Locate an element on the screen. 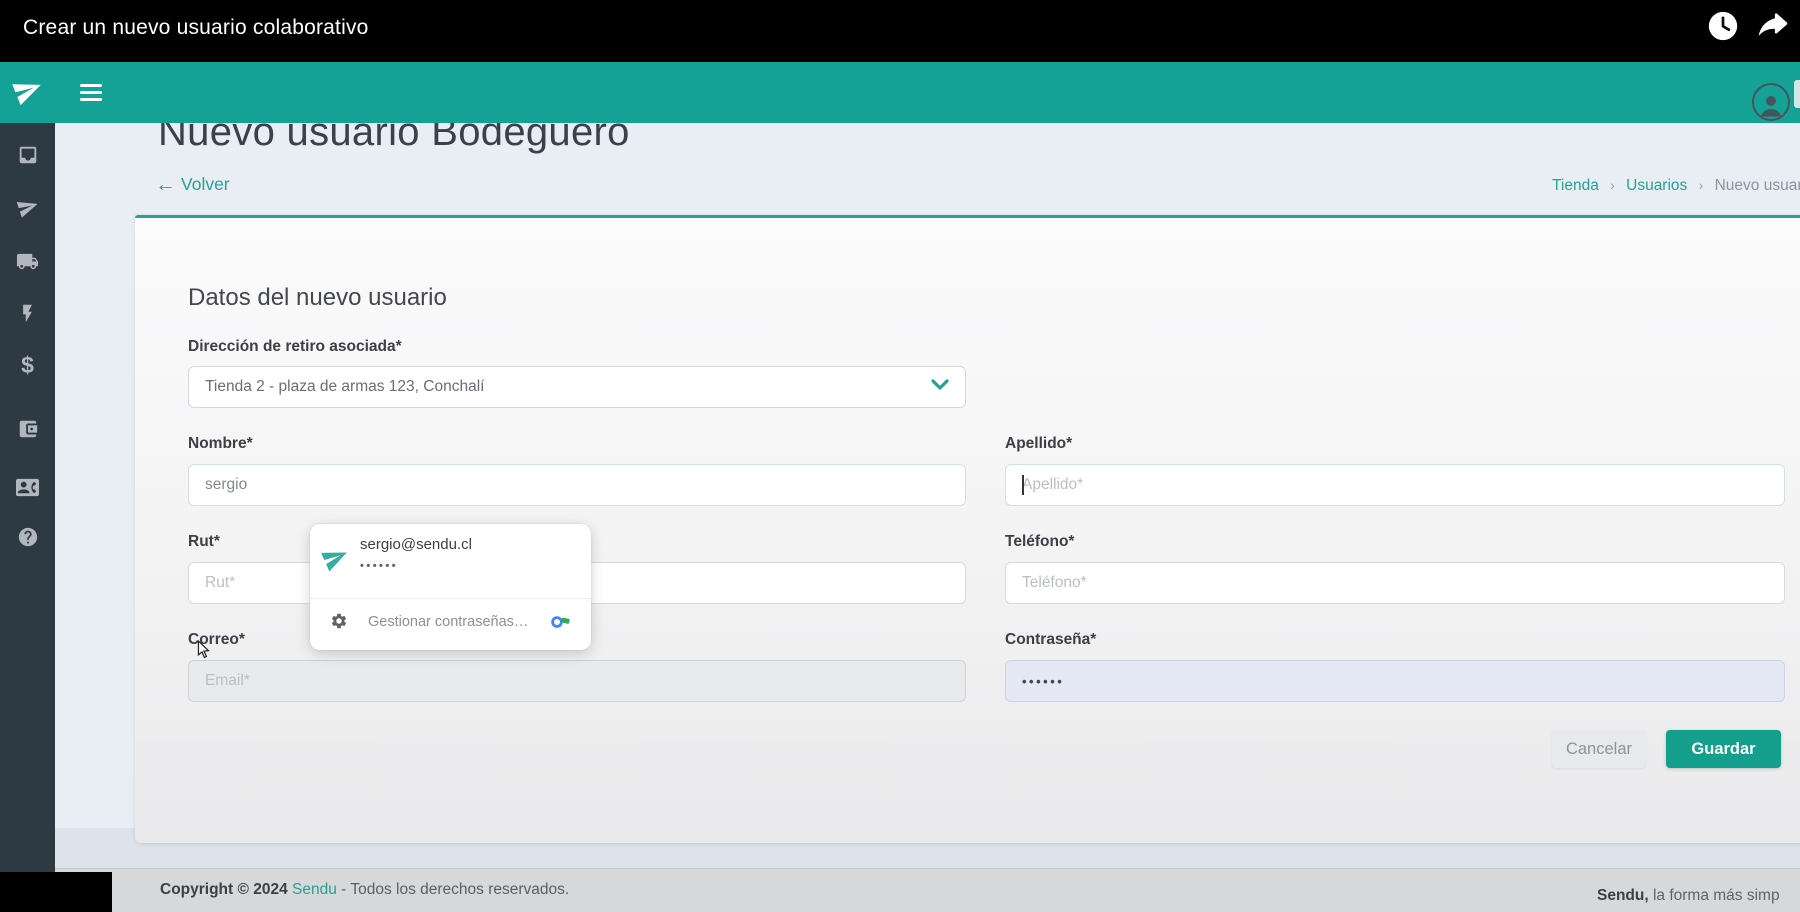 The height and width of the screenshot is (912, 1800). sidebar-item-quick is located at coordinates (27, 313).